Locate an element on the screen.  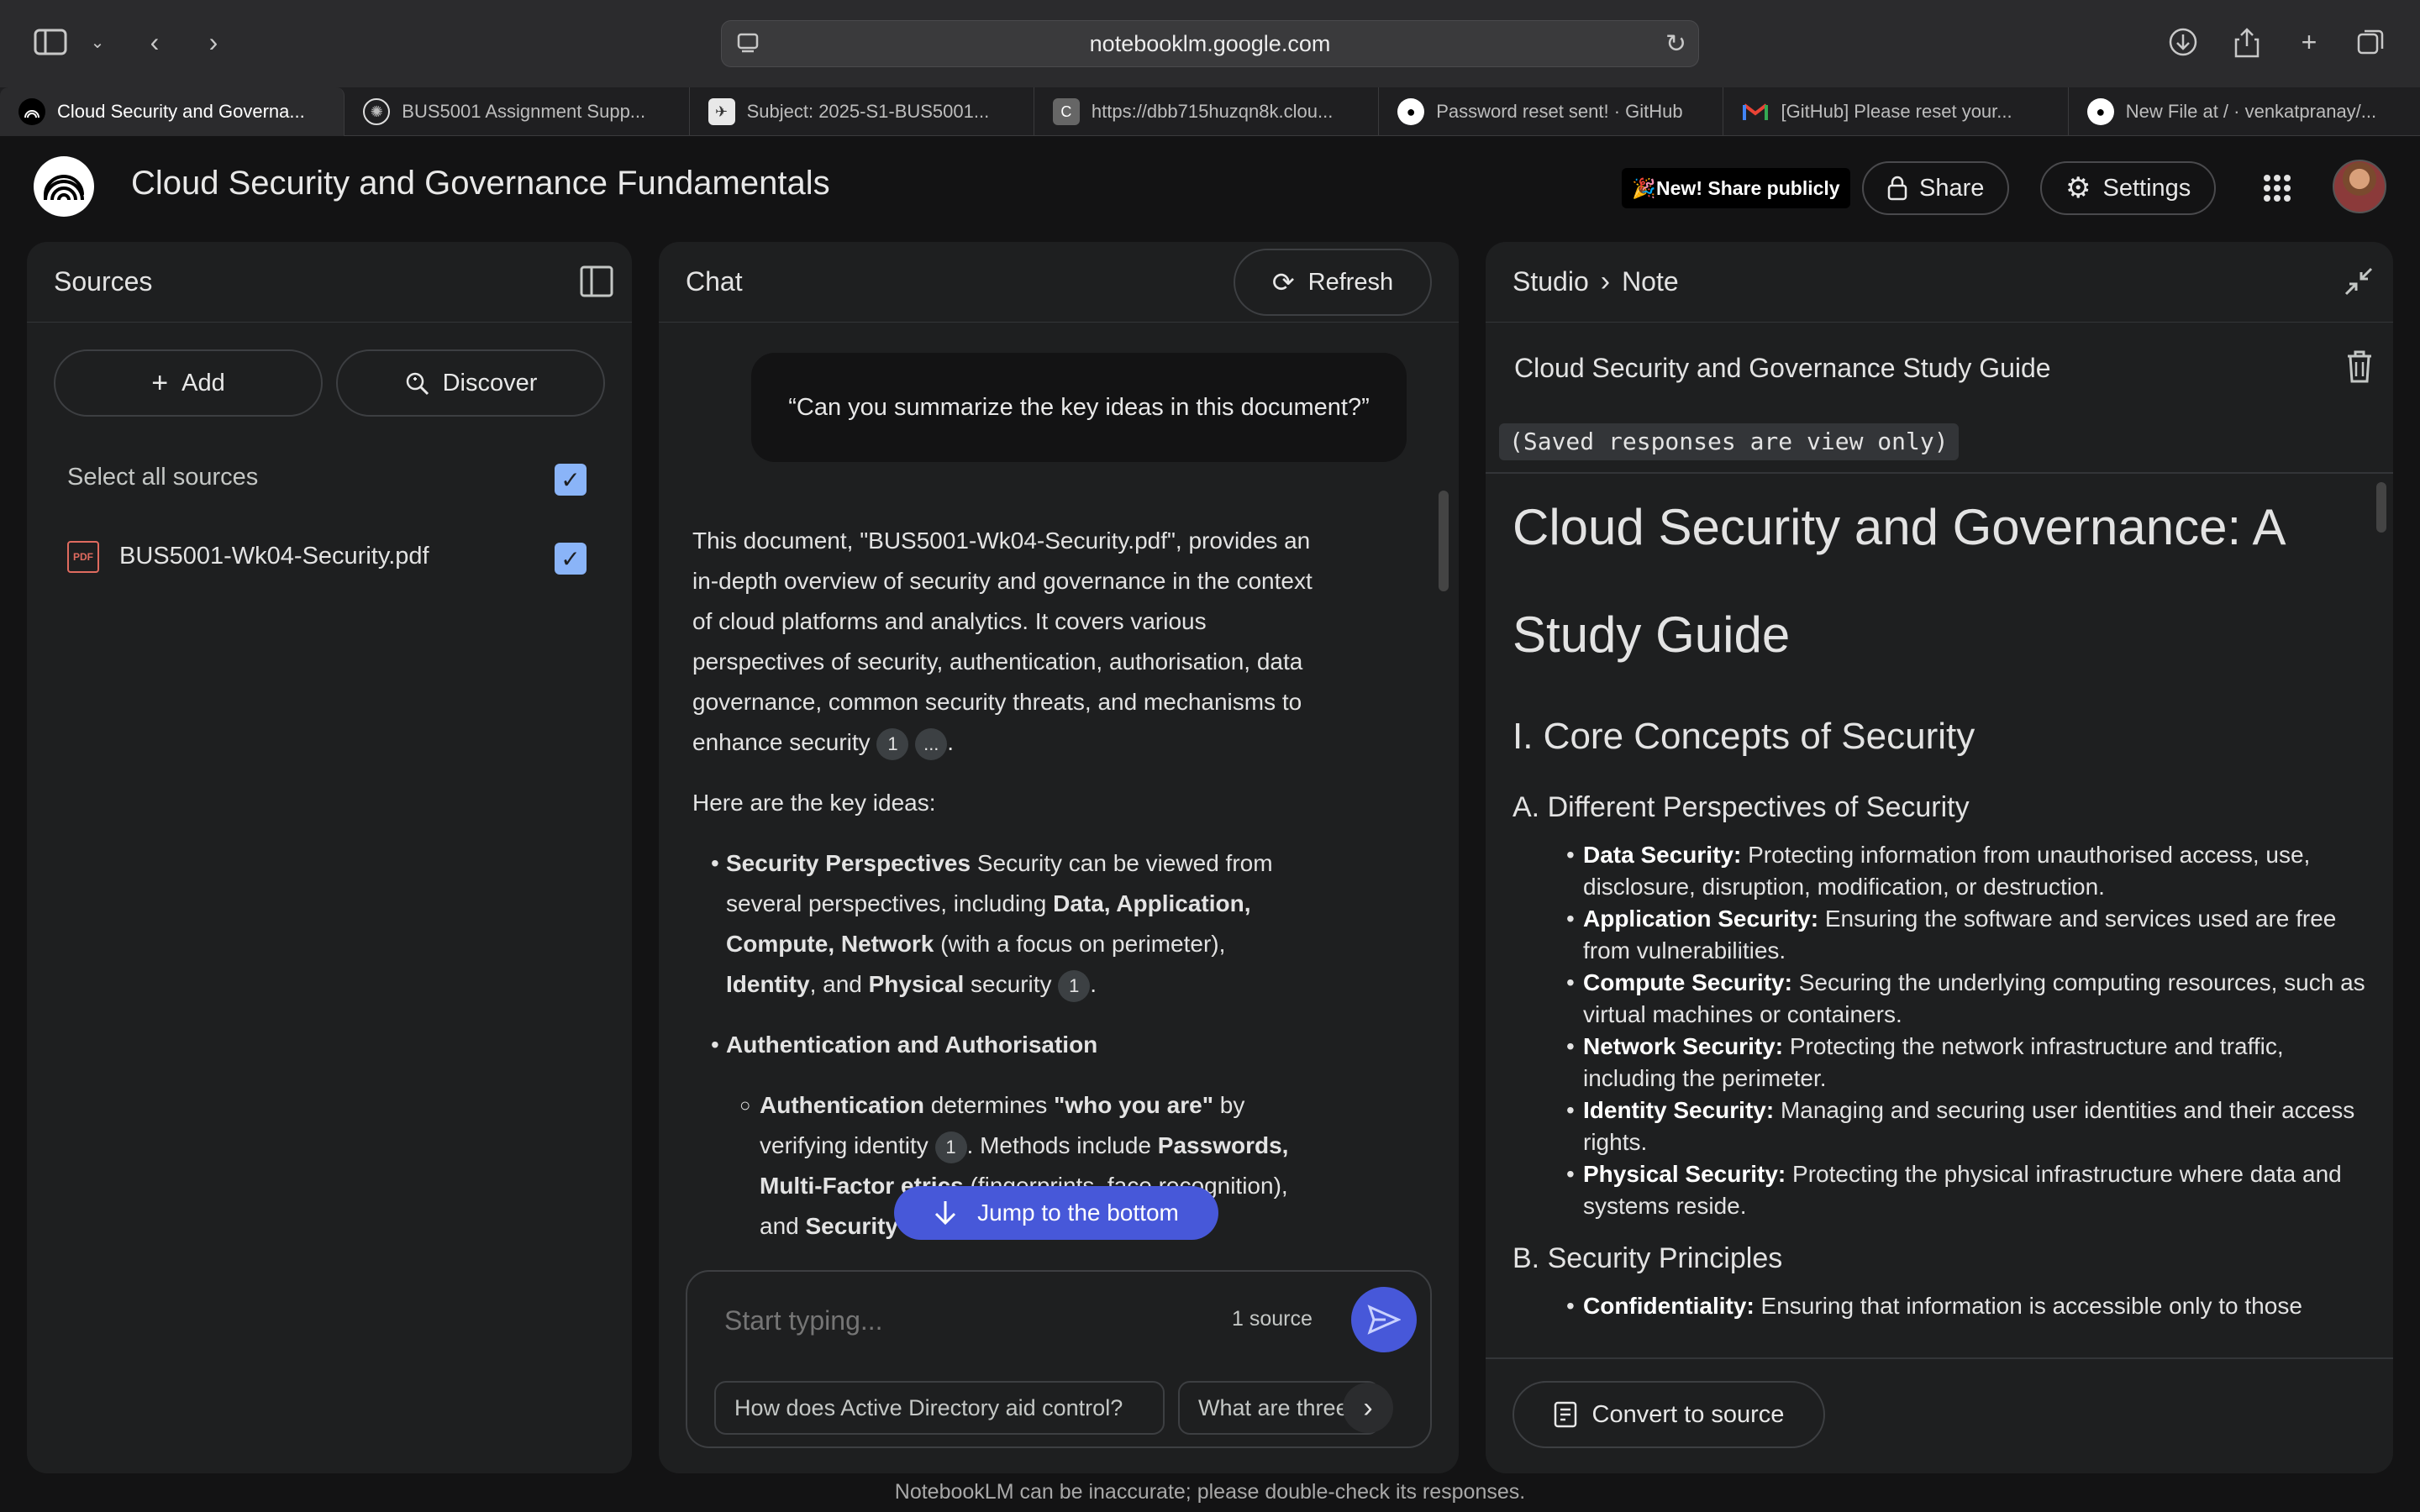
downloads-icon is located at coordinates (2183, 42).